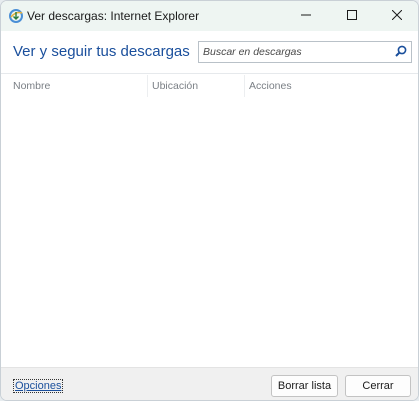 This screenshot has width=419, height=401. Describe the element at coordinates (195, 86) in the screenshot. I see `column-header-location: Ubicación` at that location.